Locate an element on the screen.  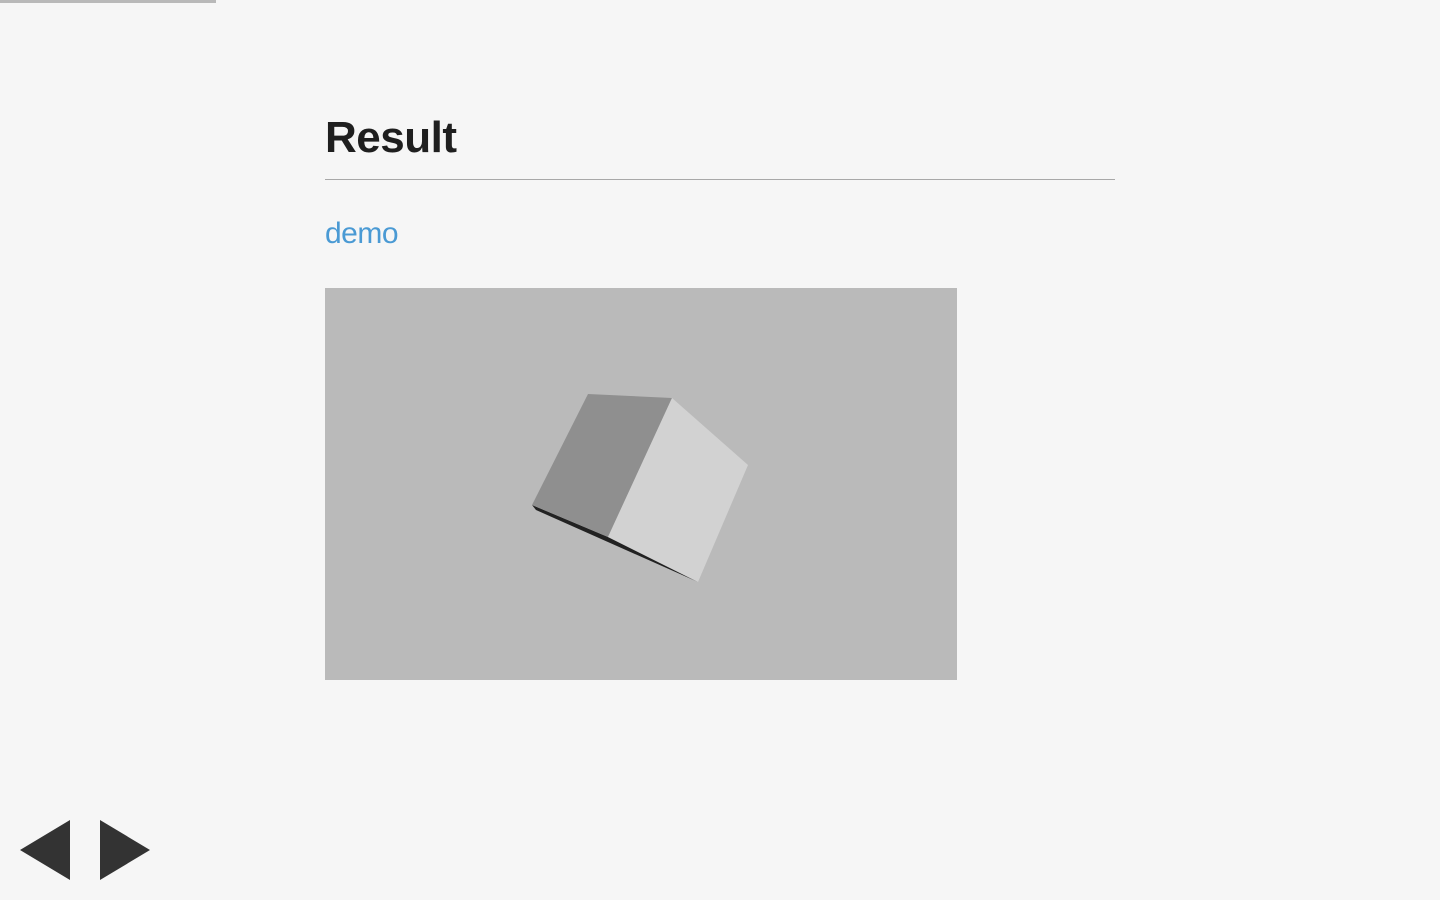
progress-bar is located at coordinates (720, 1).